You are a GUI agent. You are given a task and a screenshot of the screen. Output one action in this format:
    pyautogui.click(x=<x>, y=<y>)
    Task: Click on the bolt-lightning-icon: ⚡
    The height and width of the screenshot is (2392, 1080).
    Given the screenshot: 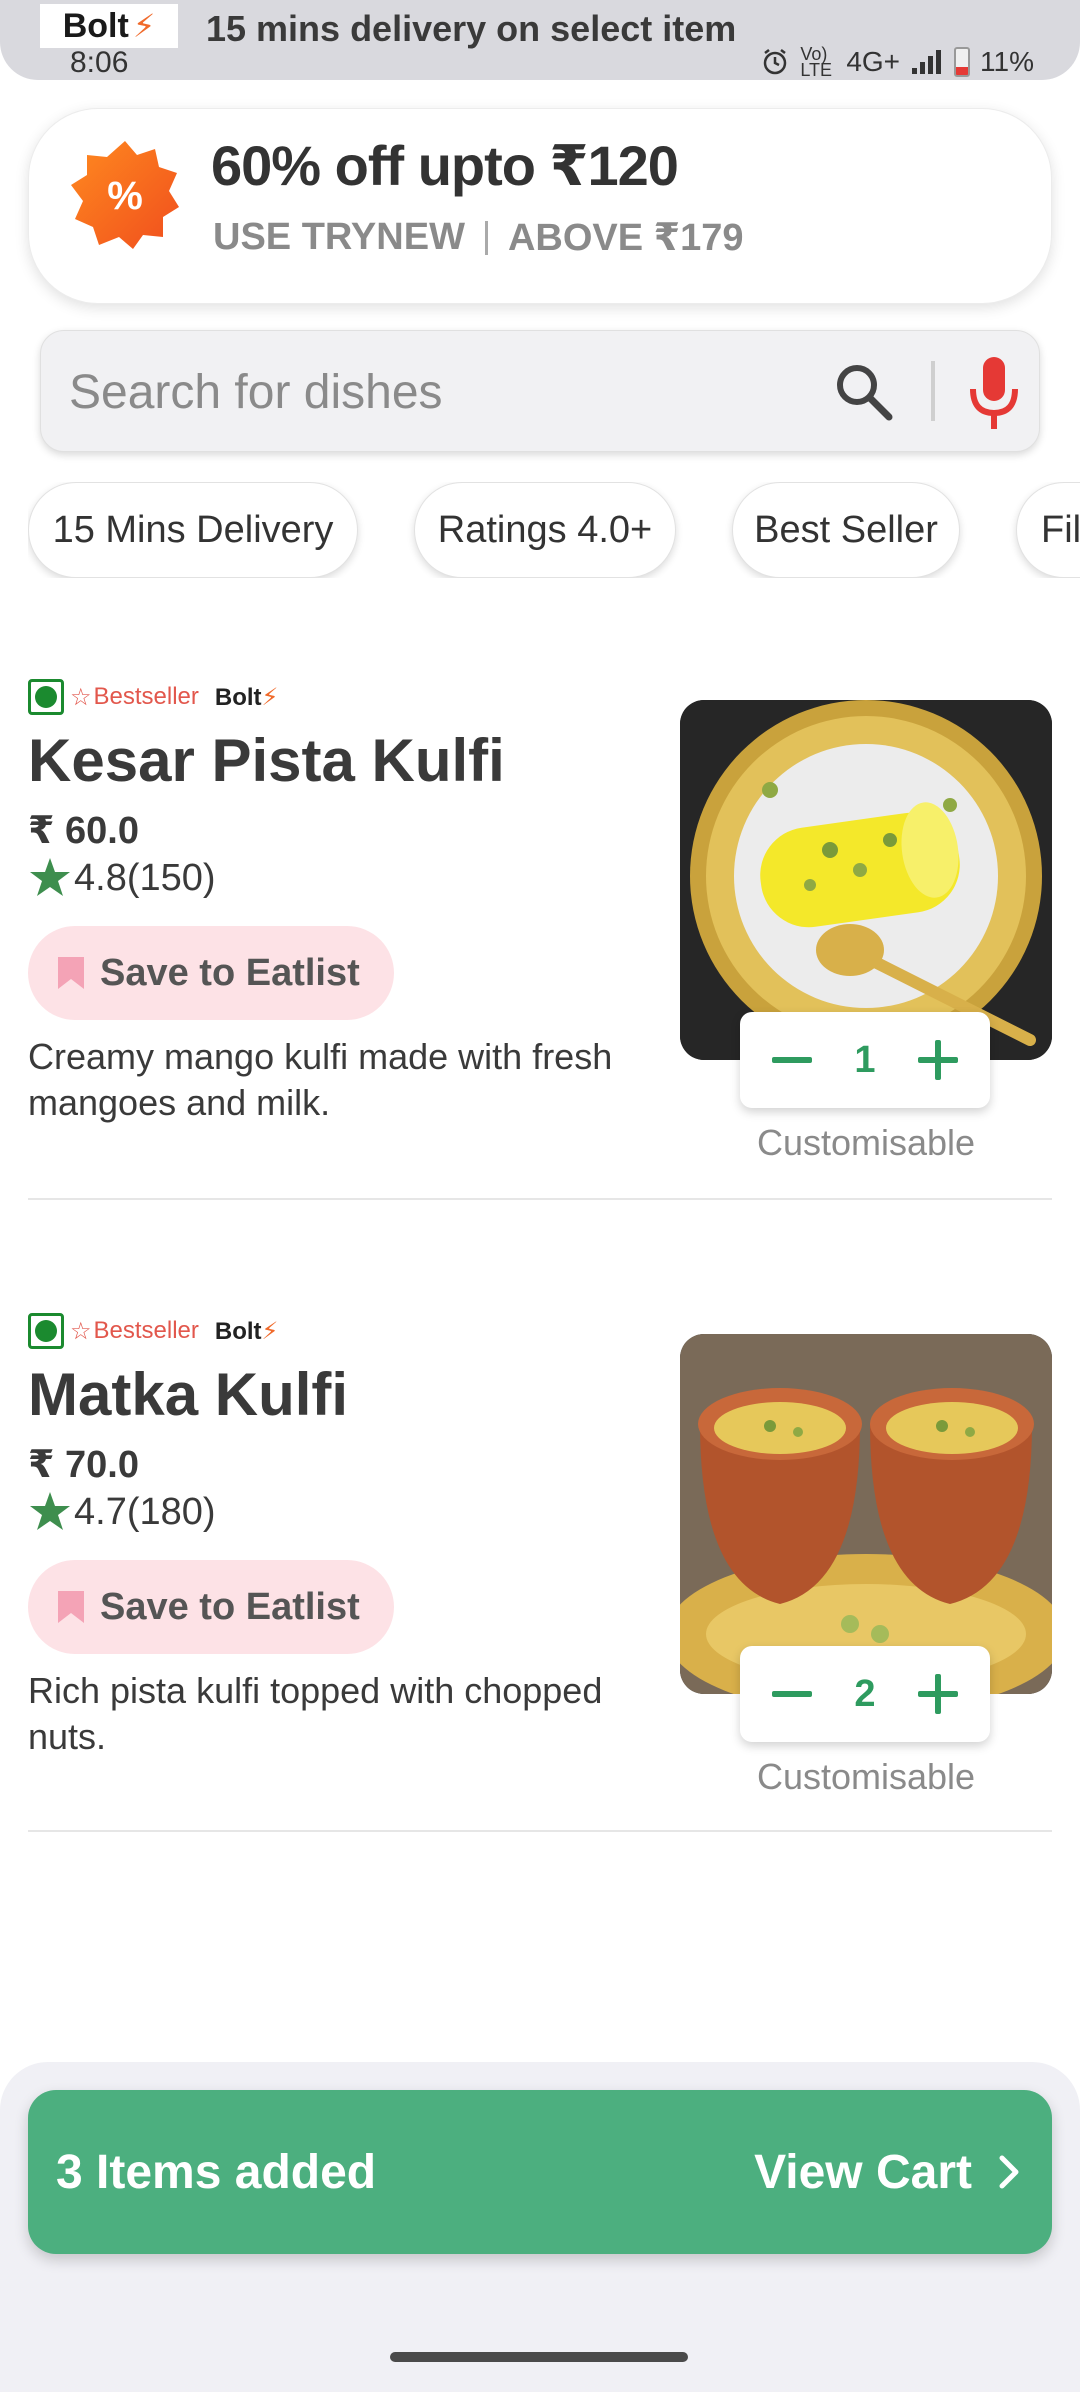 What is the action you would take?
    pyautogui.click(x=144, y=26)
    